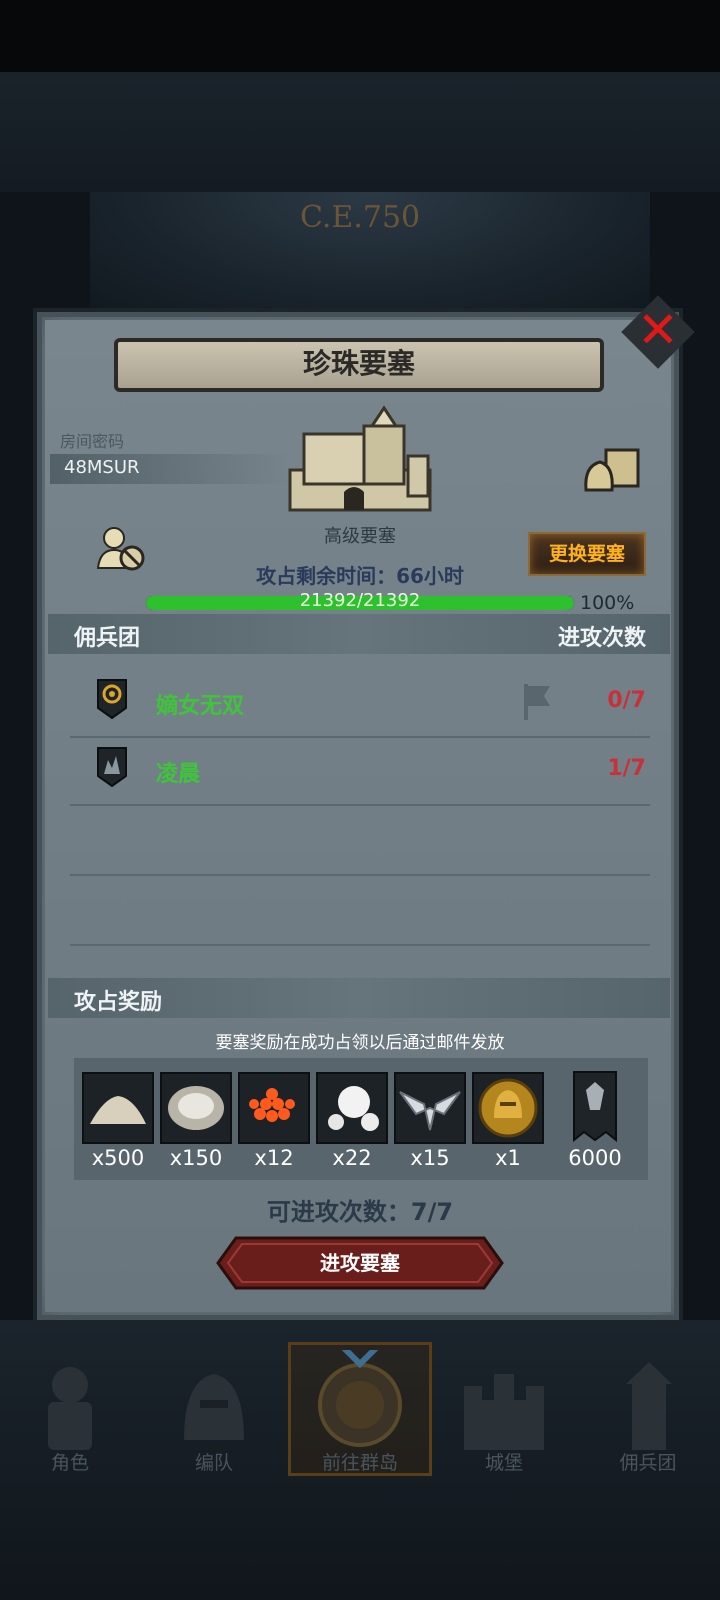 This screenshot has height=1600, width=720. What do you see at coordinates (360, 1263) in the screenshot?
I see `attack-fortress-label: 进攻要塞` at bounding box center [360, 1263].